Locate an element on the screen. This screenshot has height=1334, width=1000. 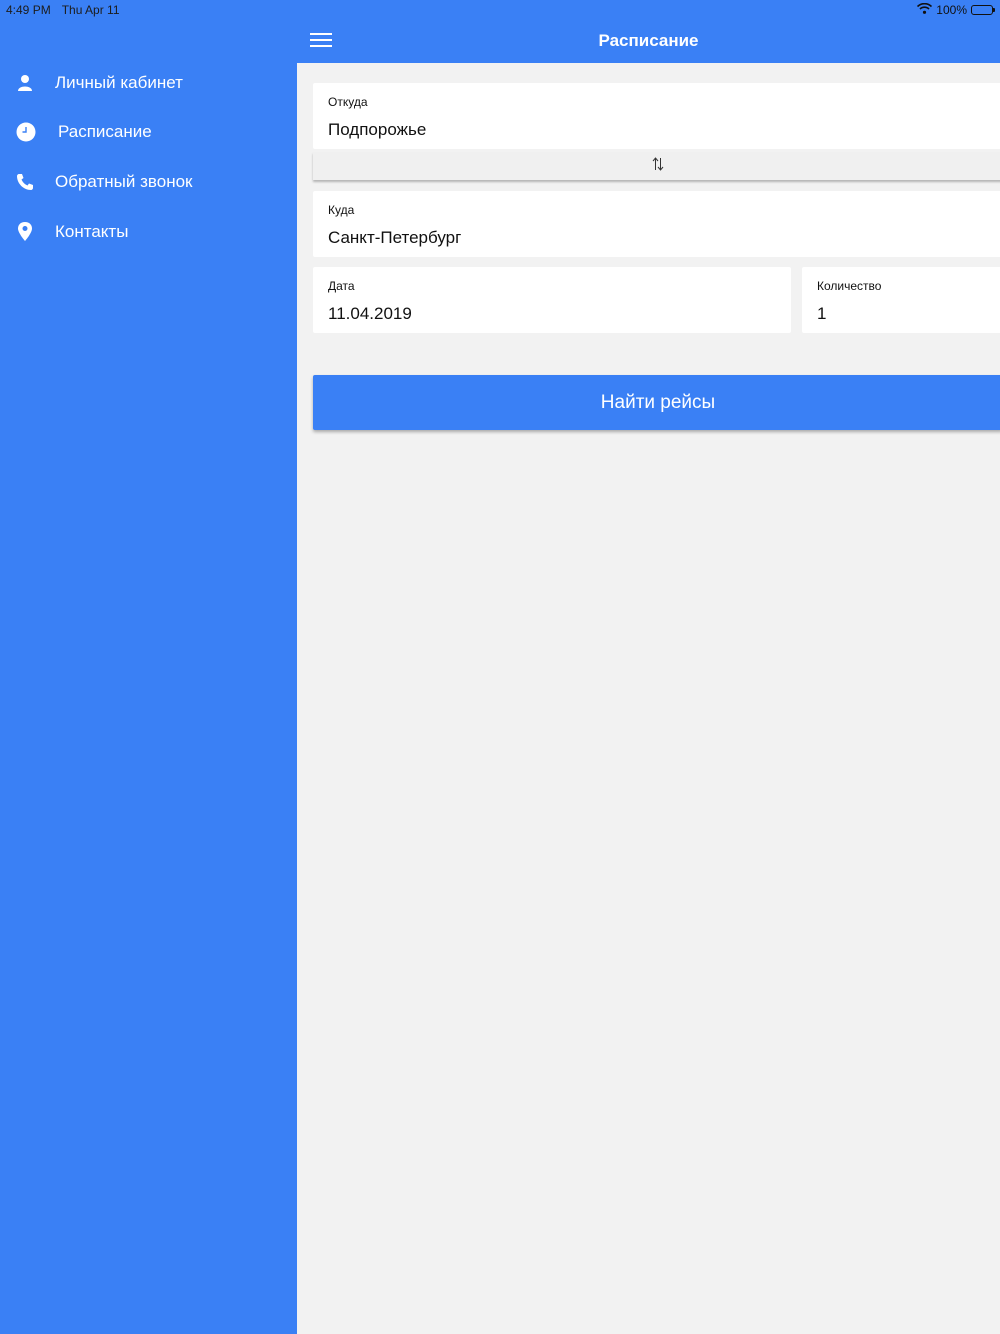
sidebar-item-callback: Обратный звонок is located at coordinates (148, 182).